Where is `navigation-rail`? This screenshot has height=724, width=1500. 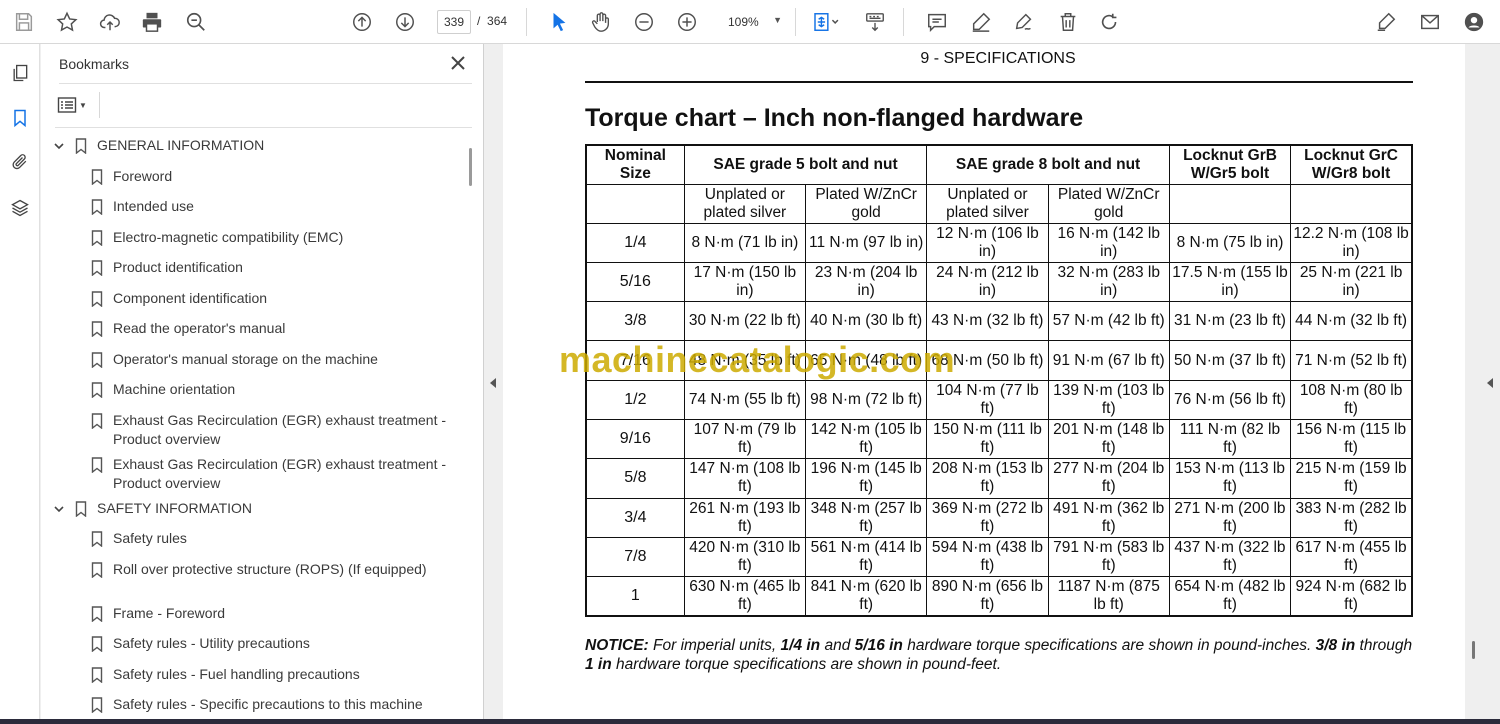 navigation-rail is located at coordinates (20, 384).